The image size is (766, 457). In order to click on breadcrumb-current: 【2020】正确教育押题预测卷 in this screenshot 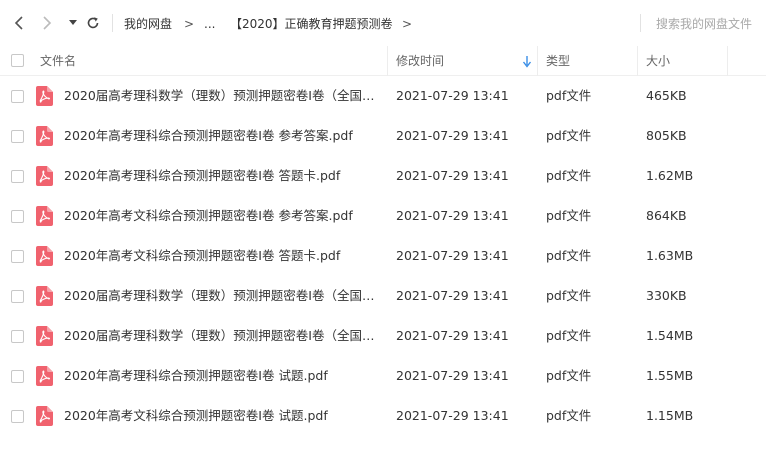, I will do `click(311, 24)`.